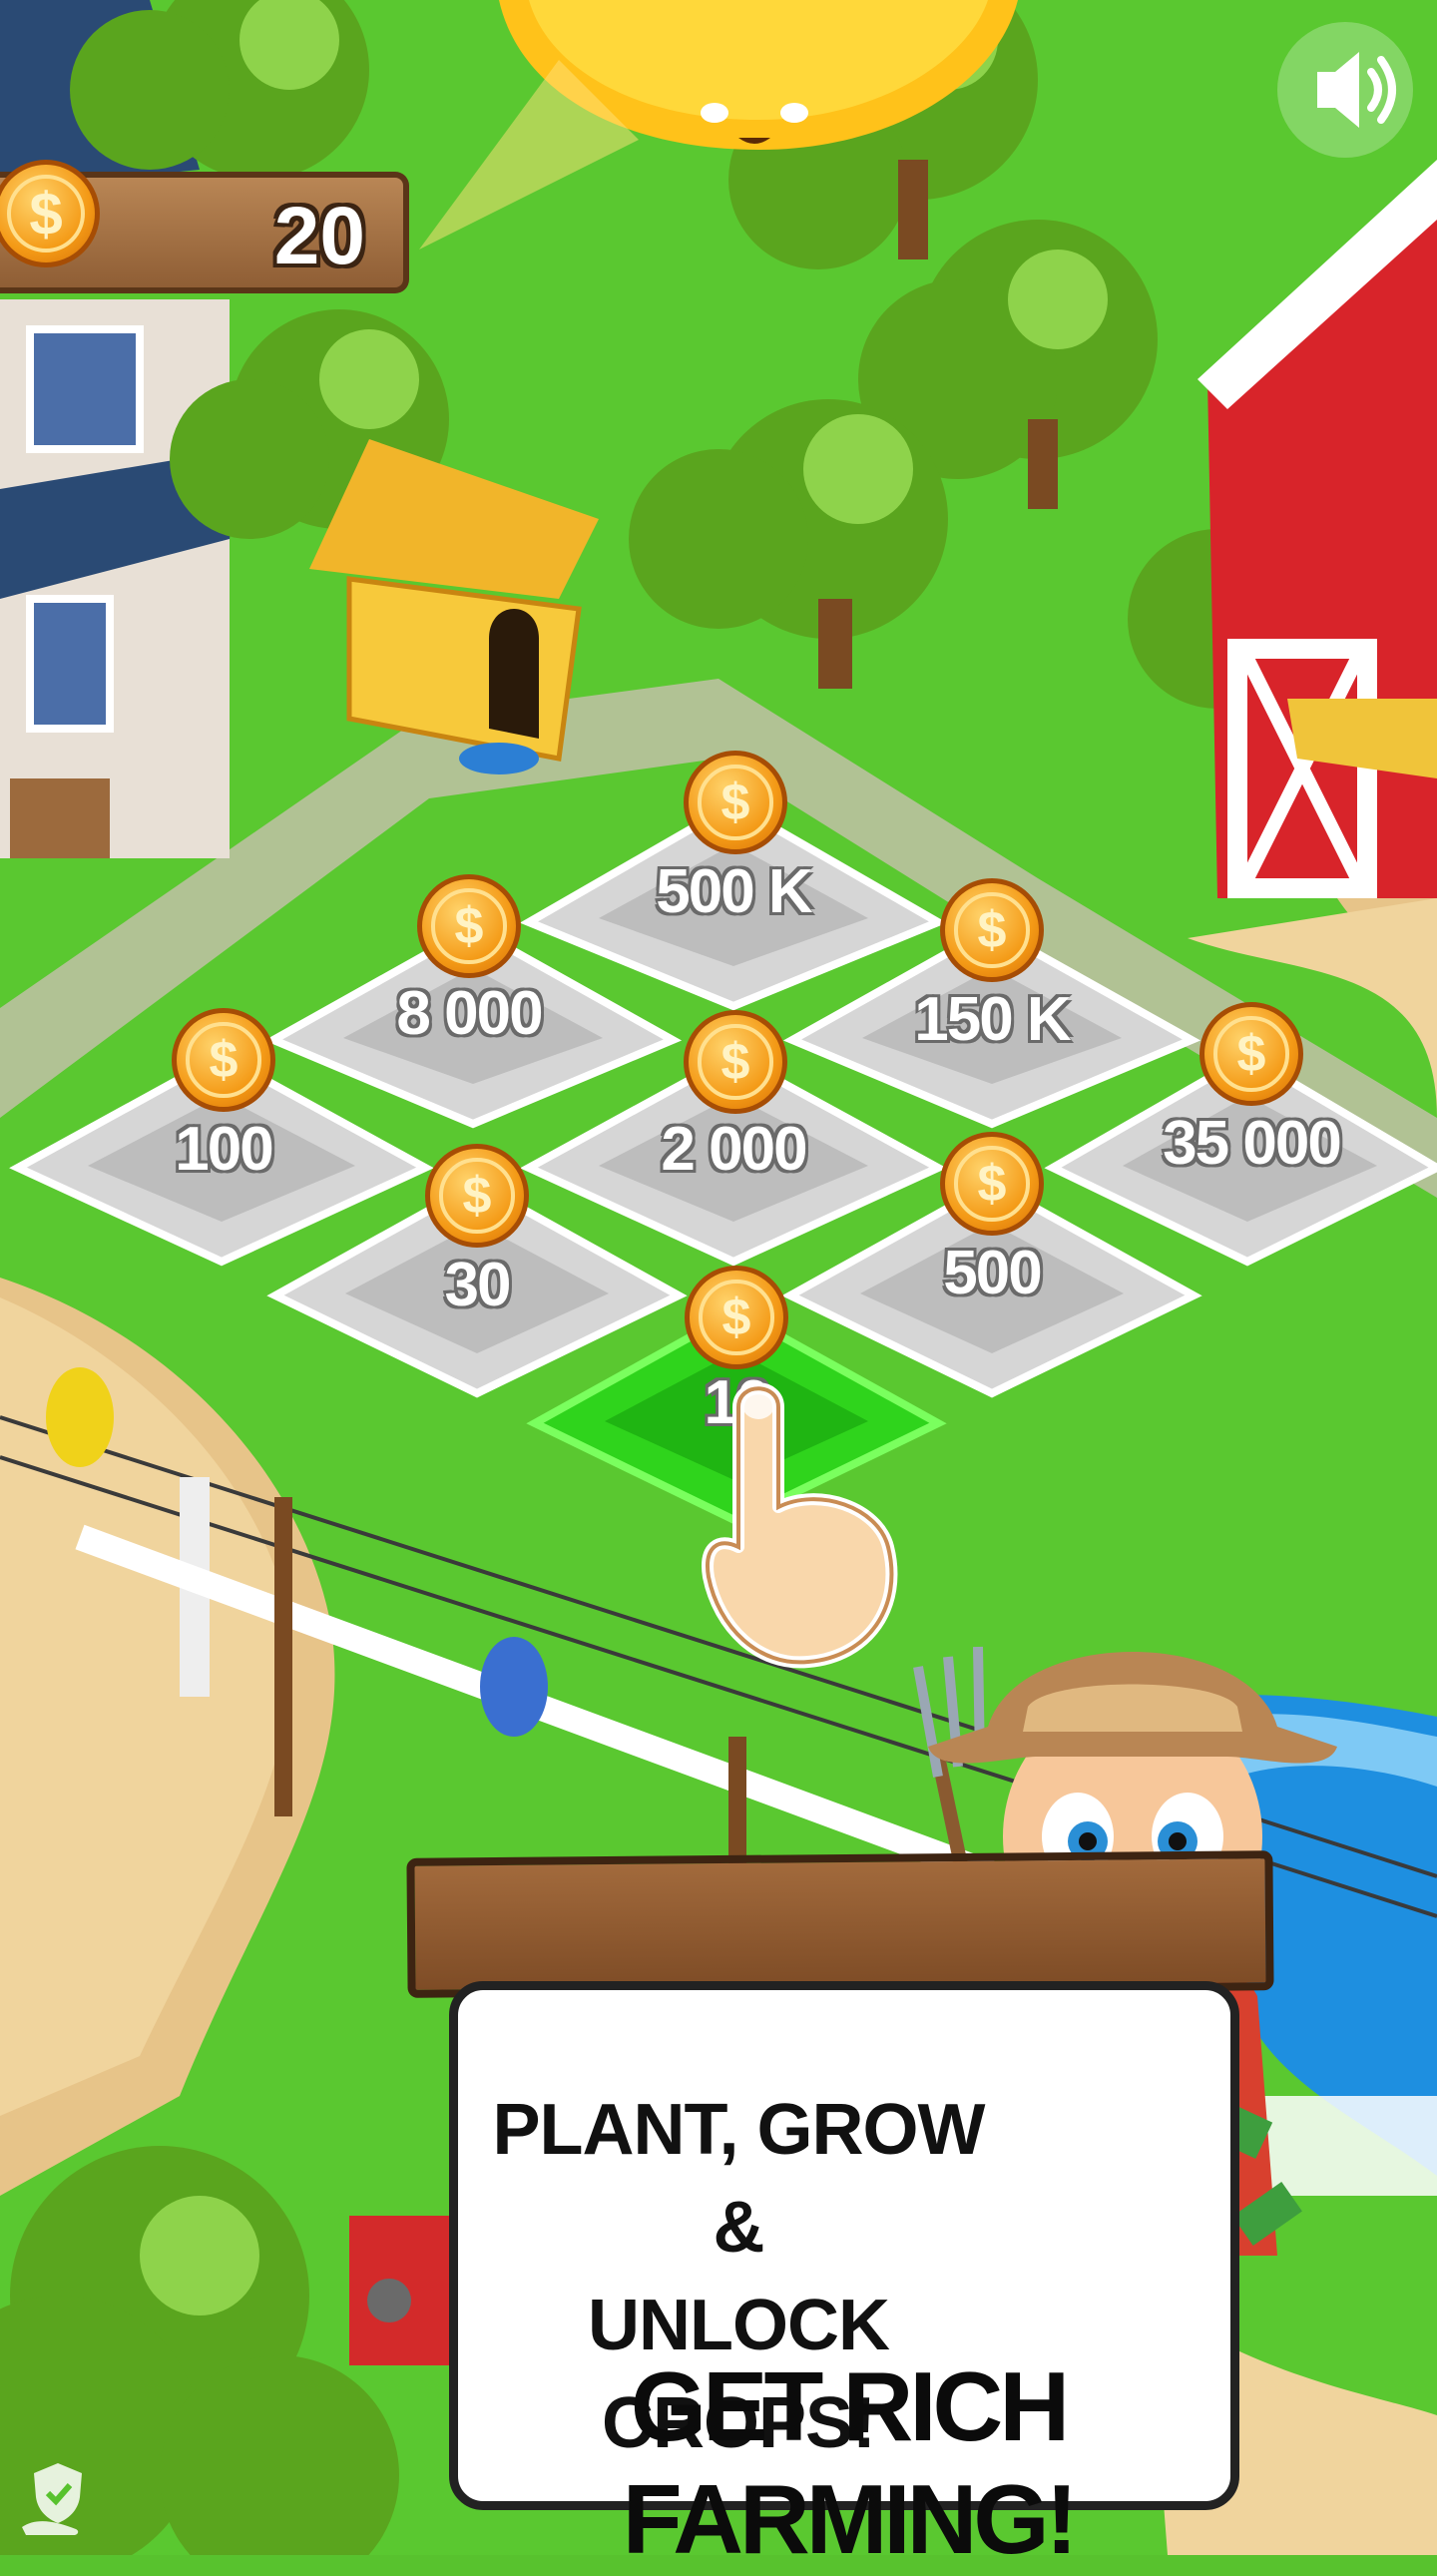 Image resolution: width=1437 pixels, height=2576 pixels. Describe the element at coordinates (992, 1020) in the screenshot. I see `plot-price-label: 150 K` at that location.